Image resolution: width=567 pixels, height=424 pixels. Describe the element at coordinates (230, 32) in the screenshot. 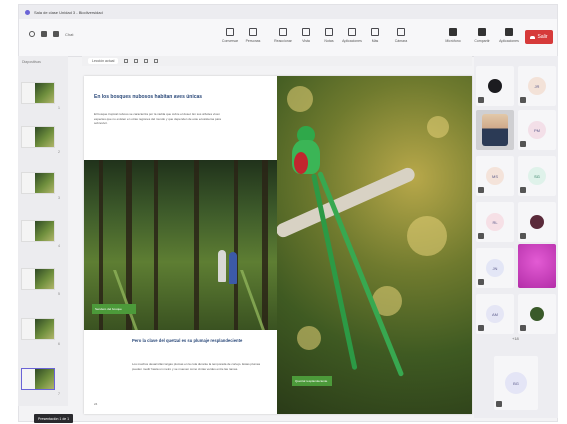

I see `chat-icon` at that location.